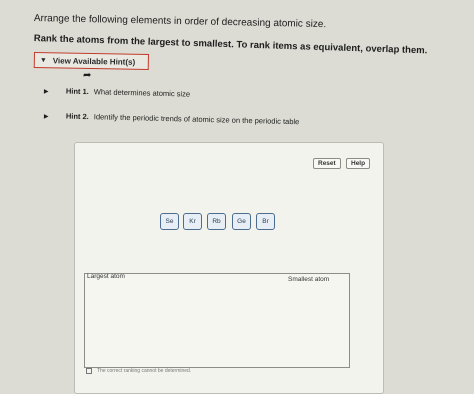 Image resolution: width=474 pixels, height=394 pixels. I want to click on mouse-cursor-icon: ➦, so click(87, 75).